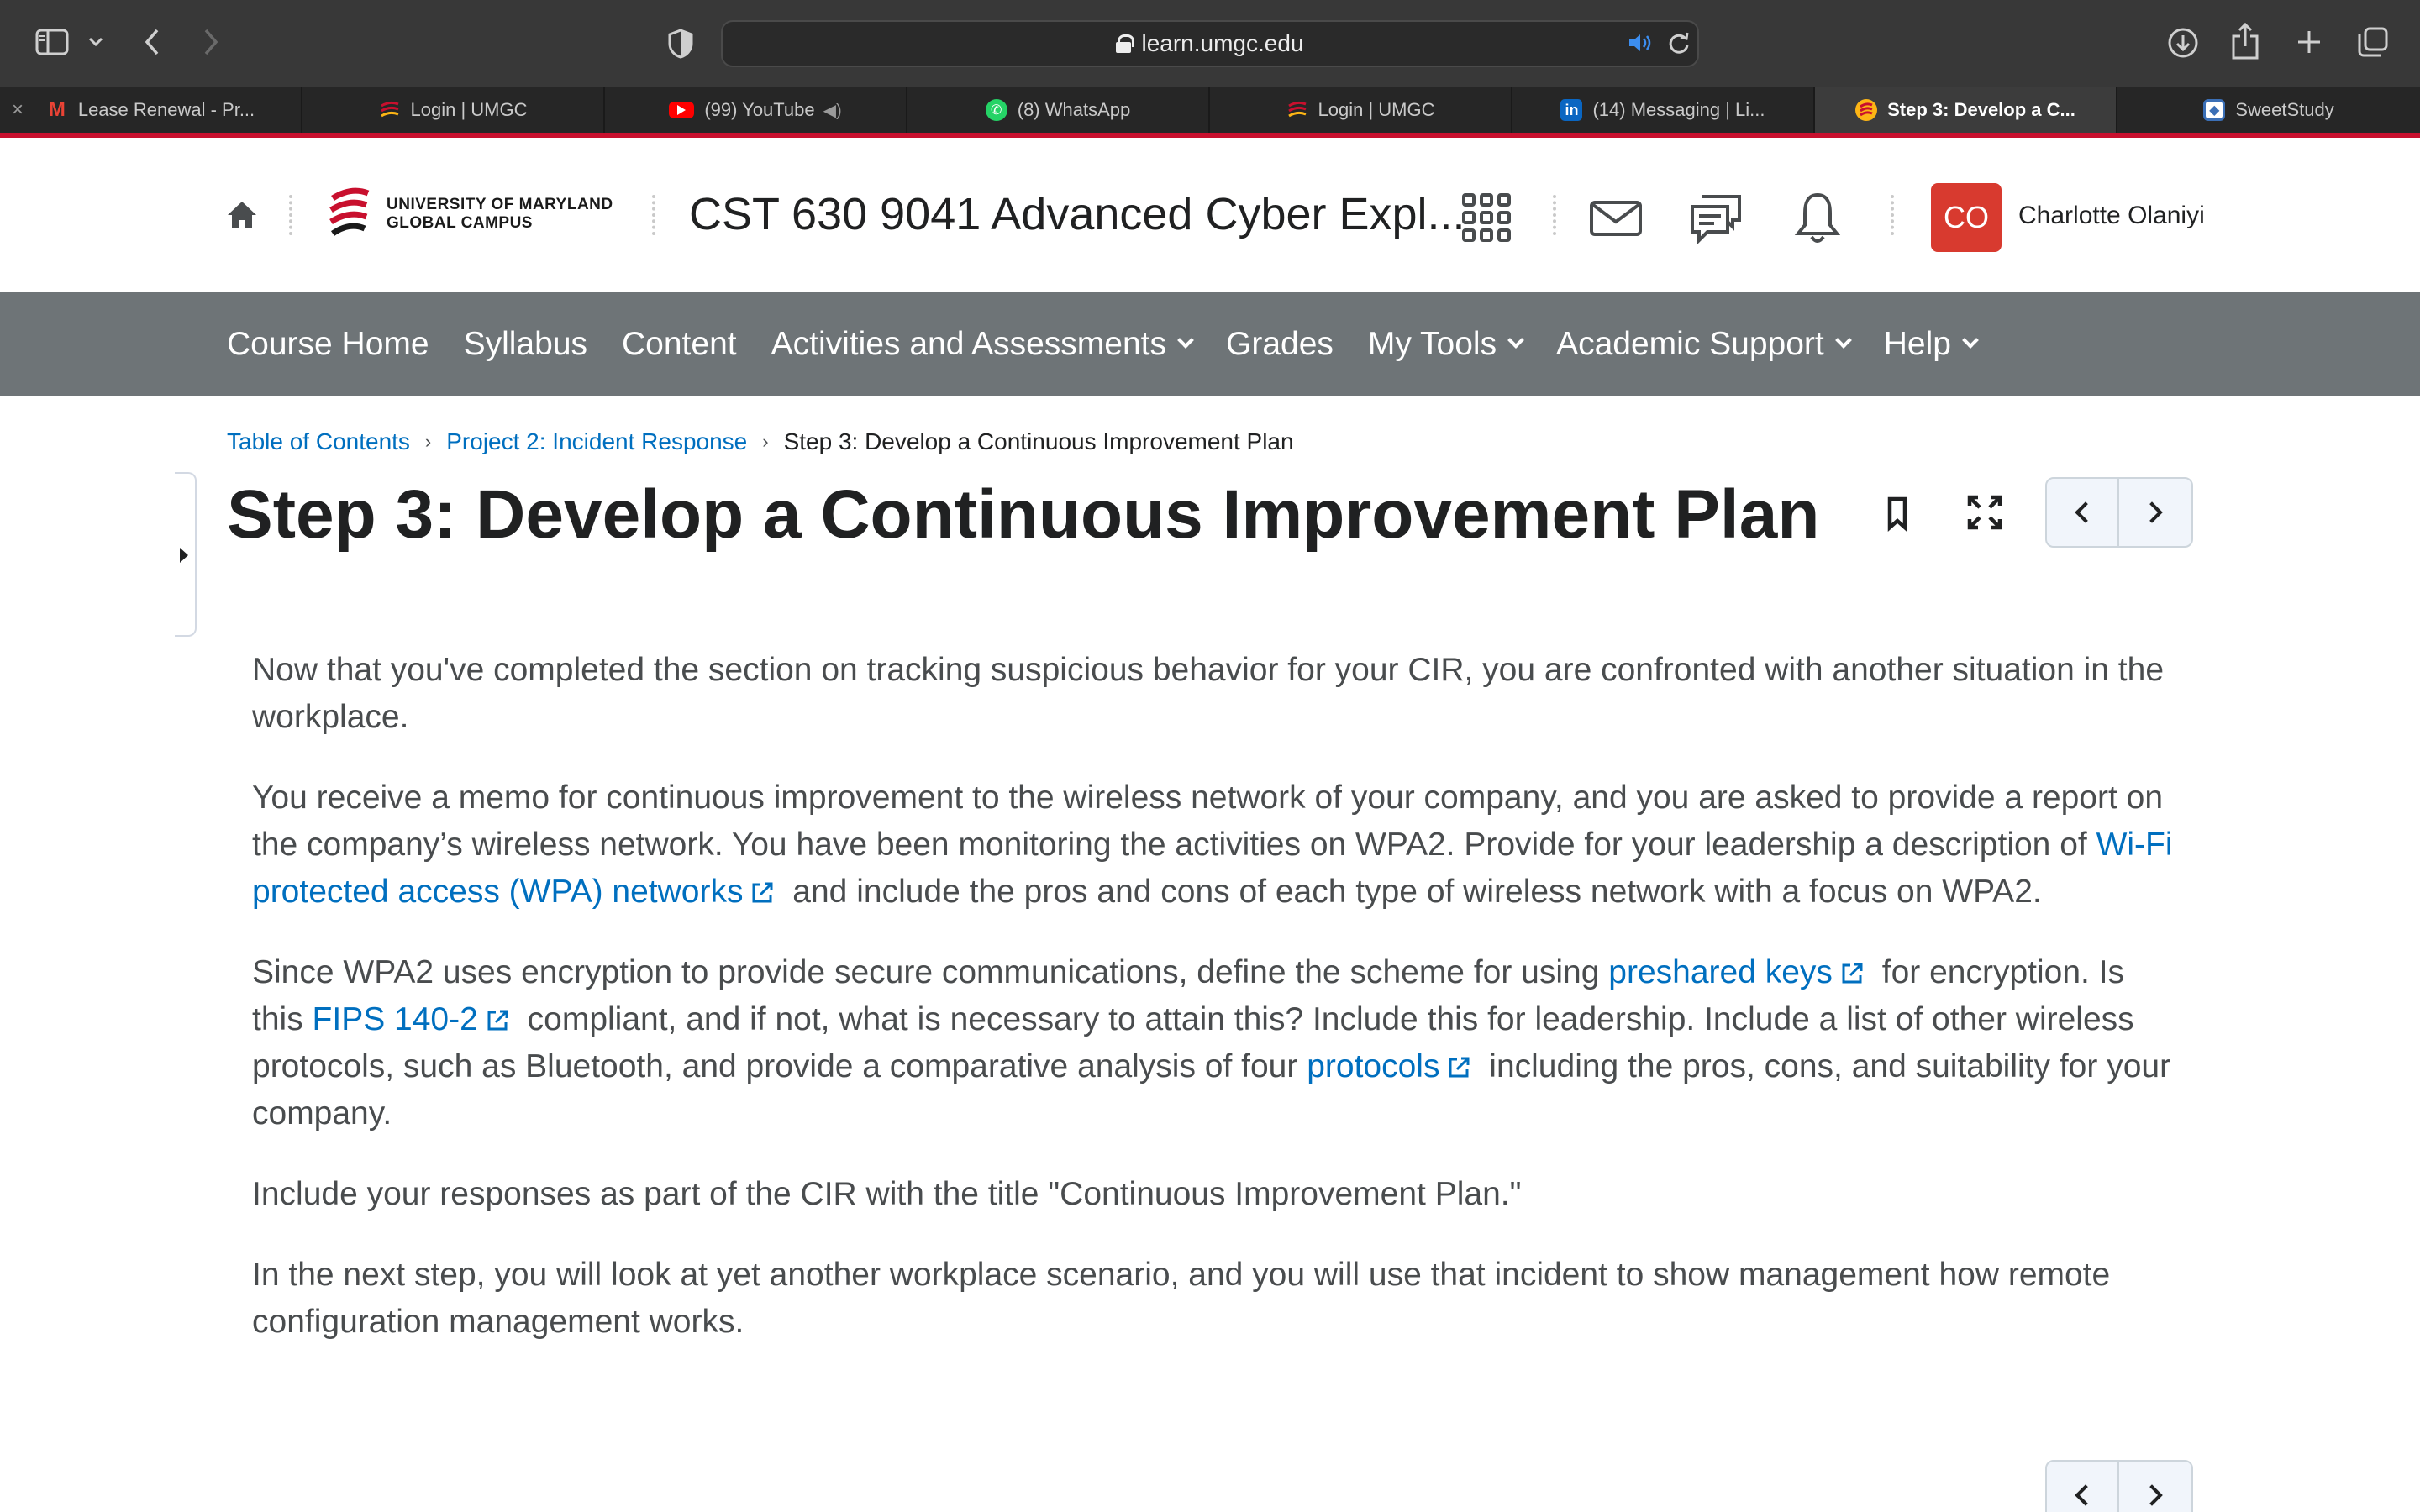 This screenshot has width=2420, height=1512. I want to click on nav-content: Content, so click(679, 344).